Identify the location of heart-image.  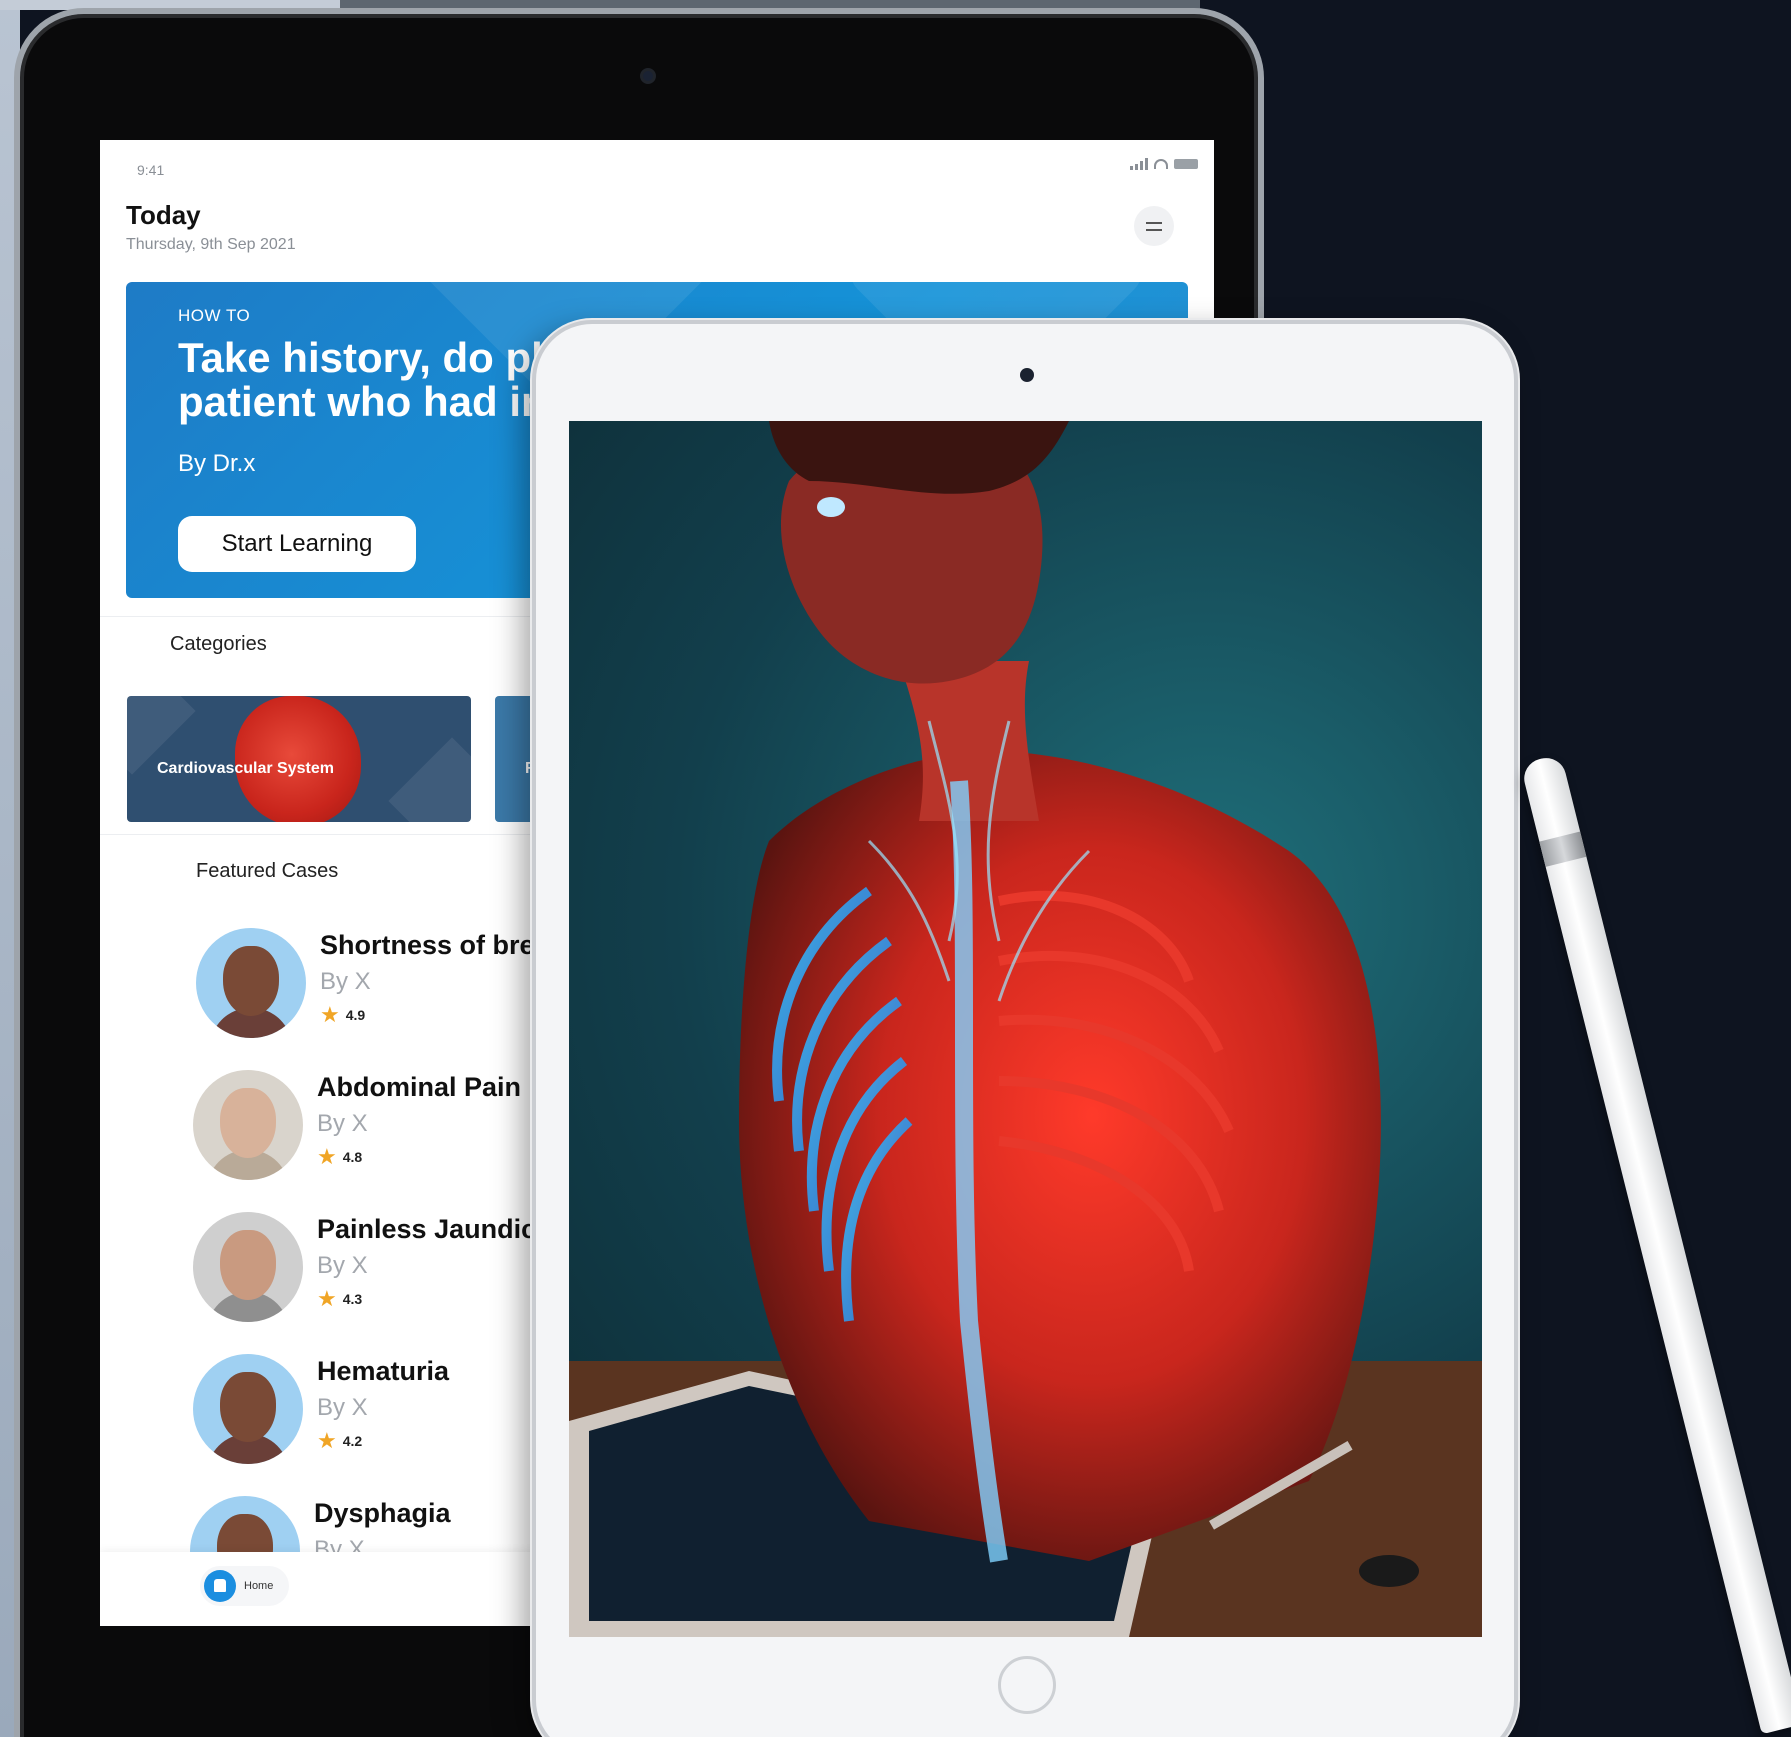
(298, 759).